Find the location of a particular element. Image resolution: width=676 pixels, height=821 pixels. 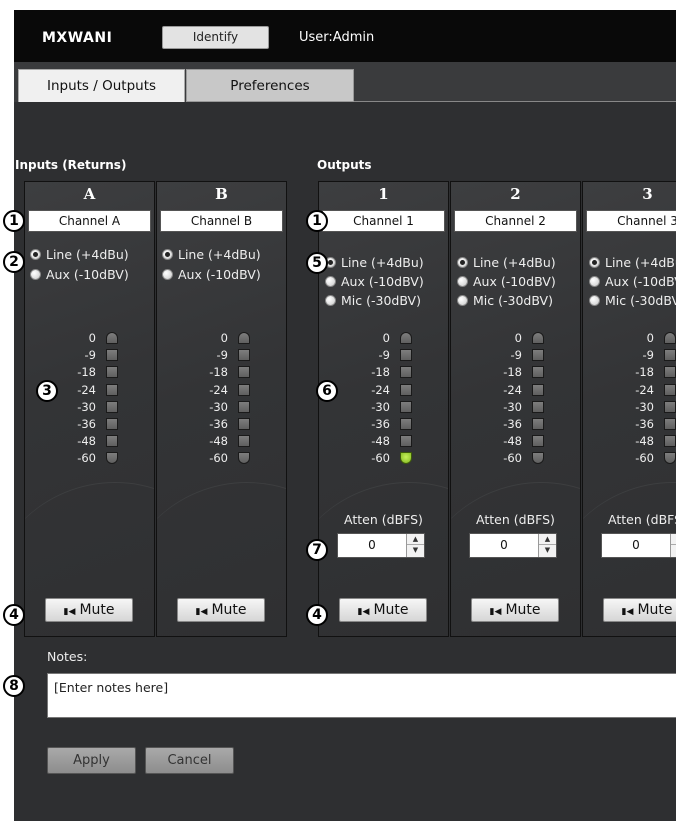

cancel-button: Cancel is located at coordinates (189, 760).